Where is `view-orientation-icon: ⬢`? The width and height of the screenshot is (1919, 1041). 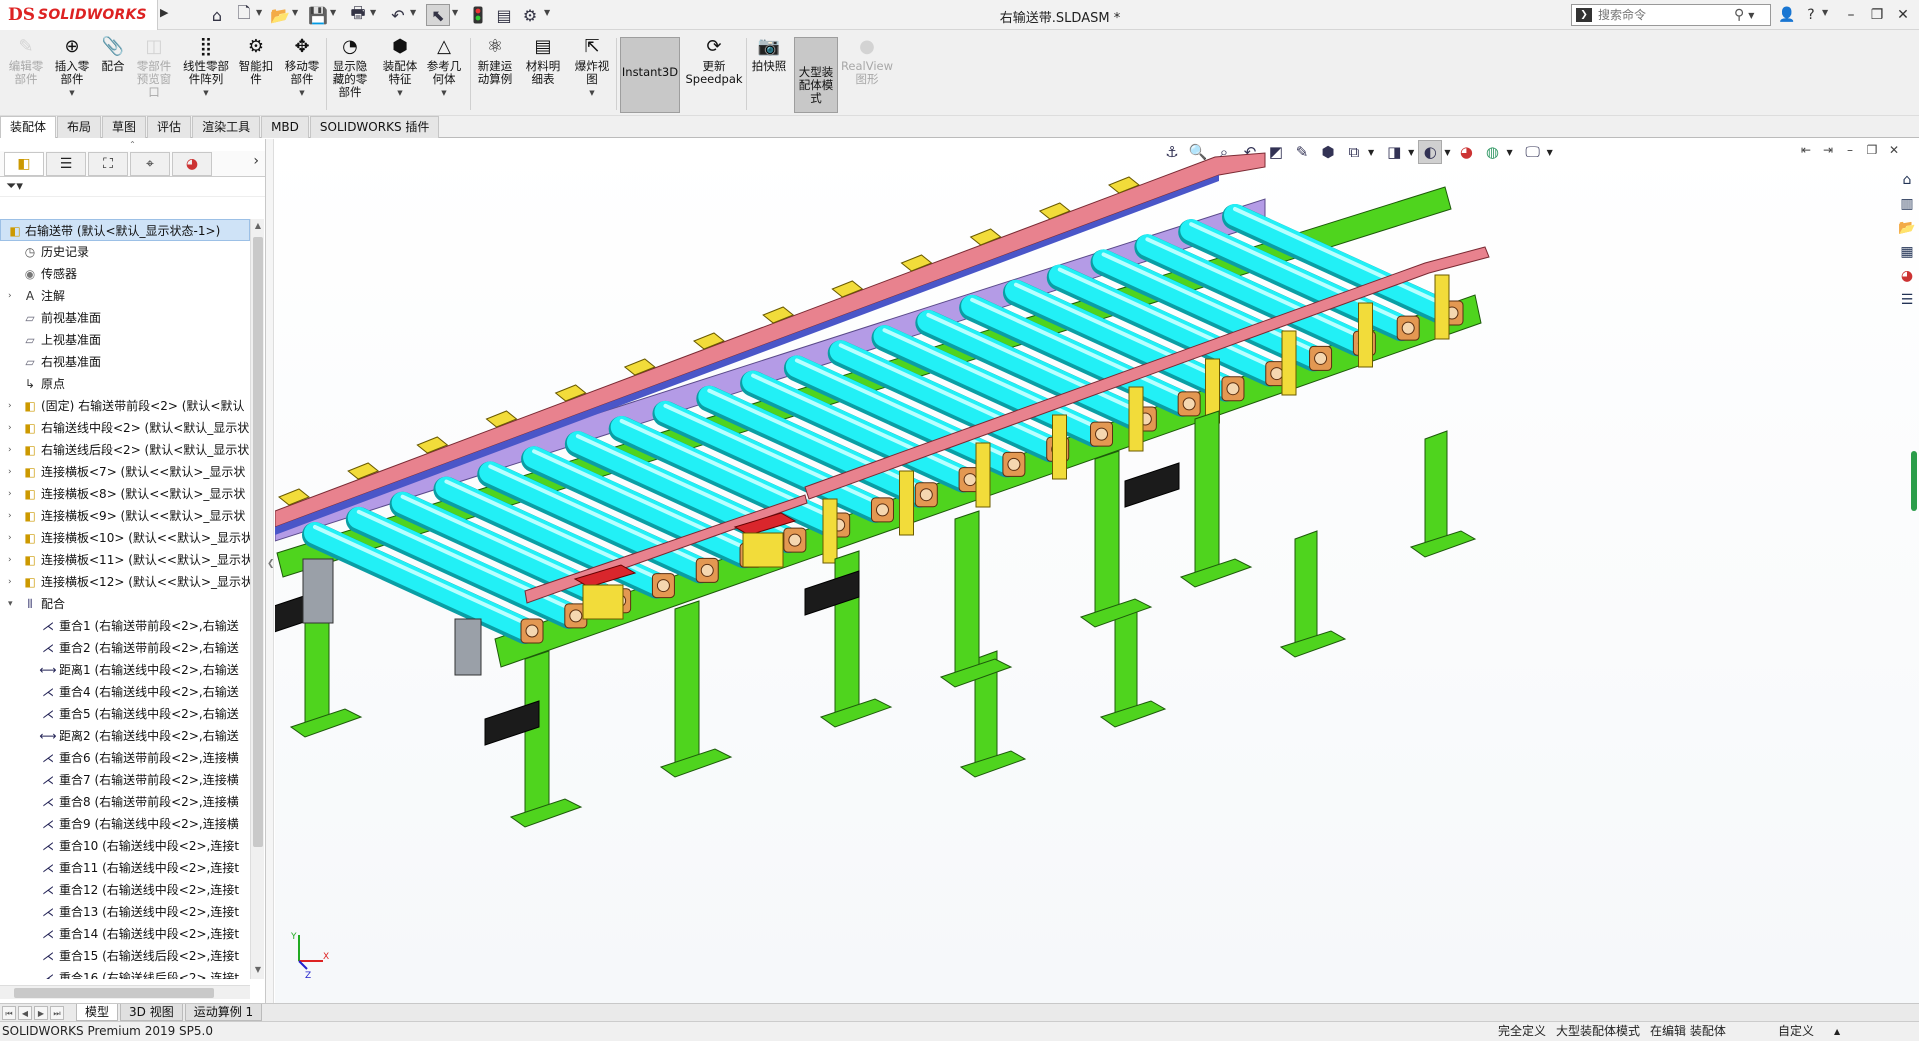 view-orientation-icon: ⬢ is located at coordinates (1328, 152).